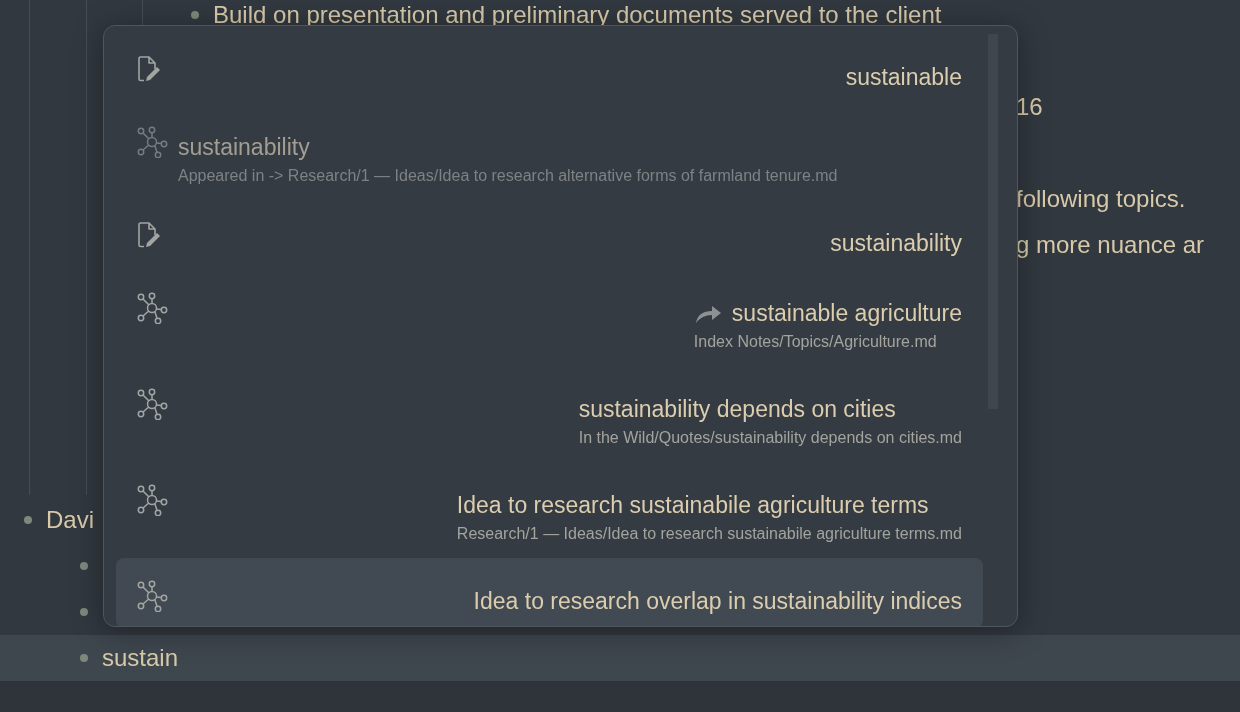  Describe the element at coordinates (549, 69) in the screenshot. I see `suggestion-item: sustainable` at that location.